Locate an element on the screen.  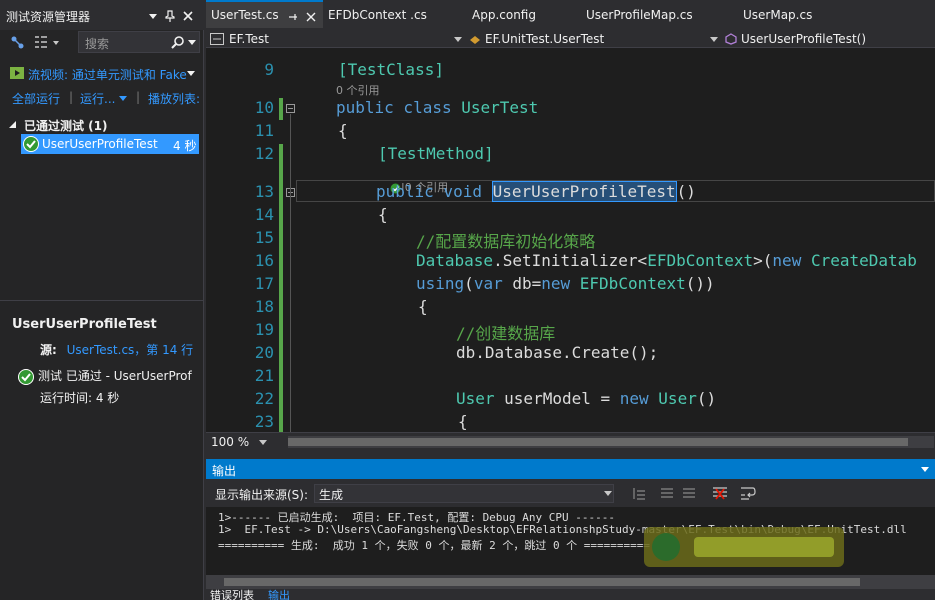
project-dropdown: EF.Test is located at coordinates (336, 39).